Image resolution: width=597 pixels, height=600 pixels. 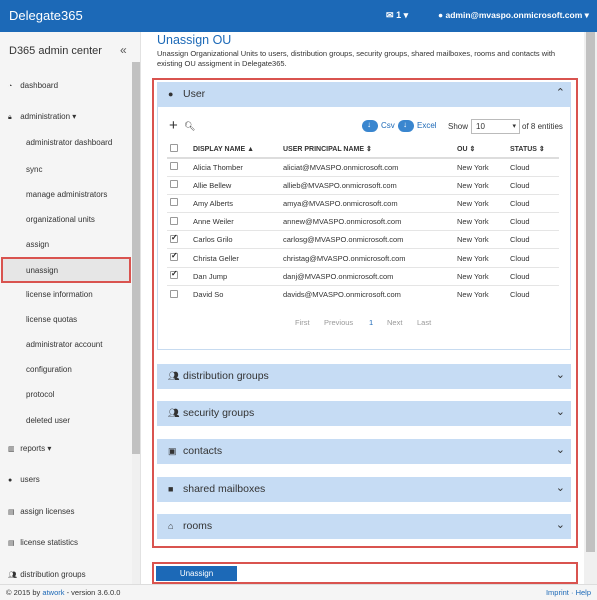 I want to click on sort-asc-icon: ▲, so click(x=251, y=149).